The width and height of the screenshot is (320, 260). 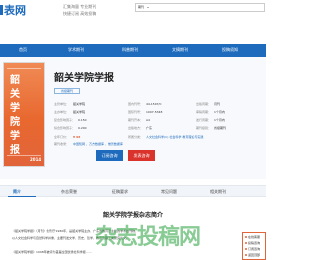 I want to click on side-item-submission: 投稿咨询, so click(x=252, y=243).